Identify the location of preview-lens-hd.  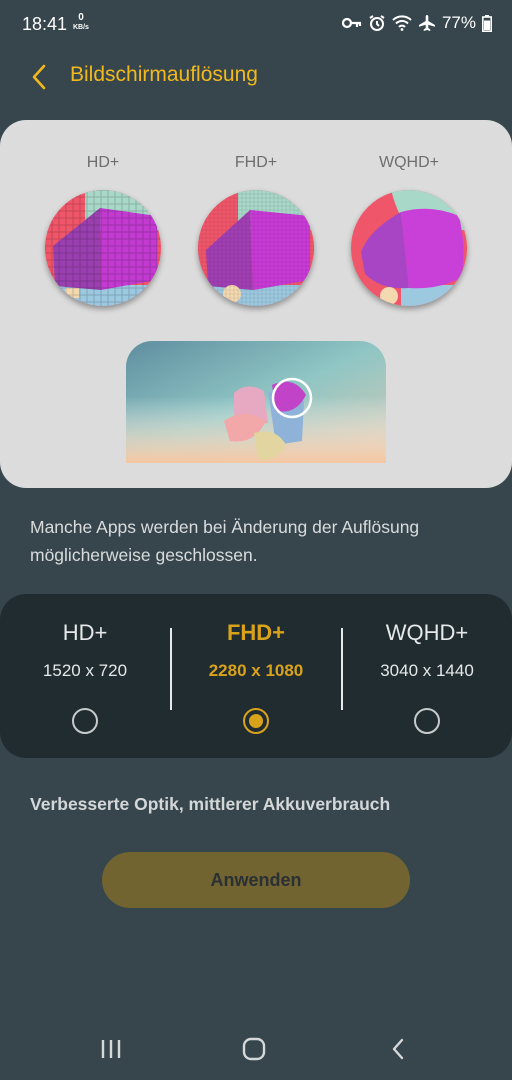
(103, 248).